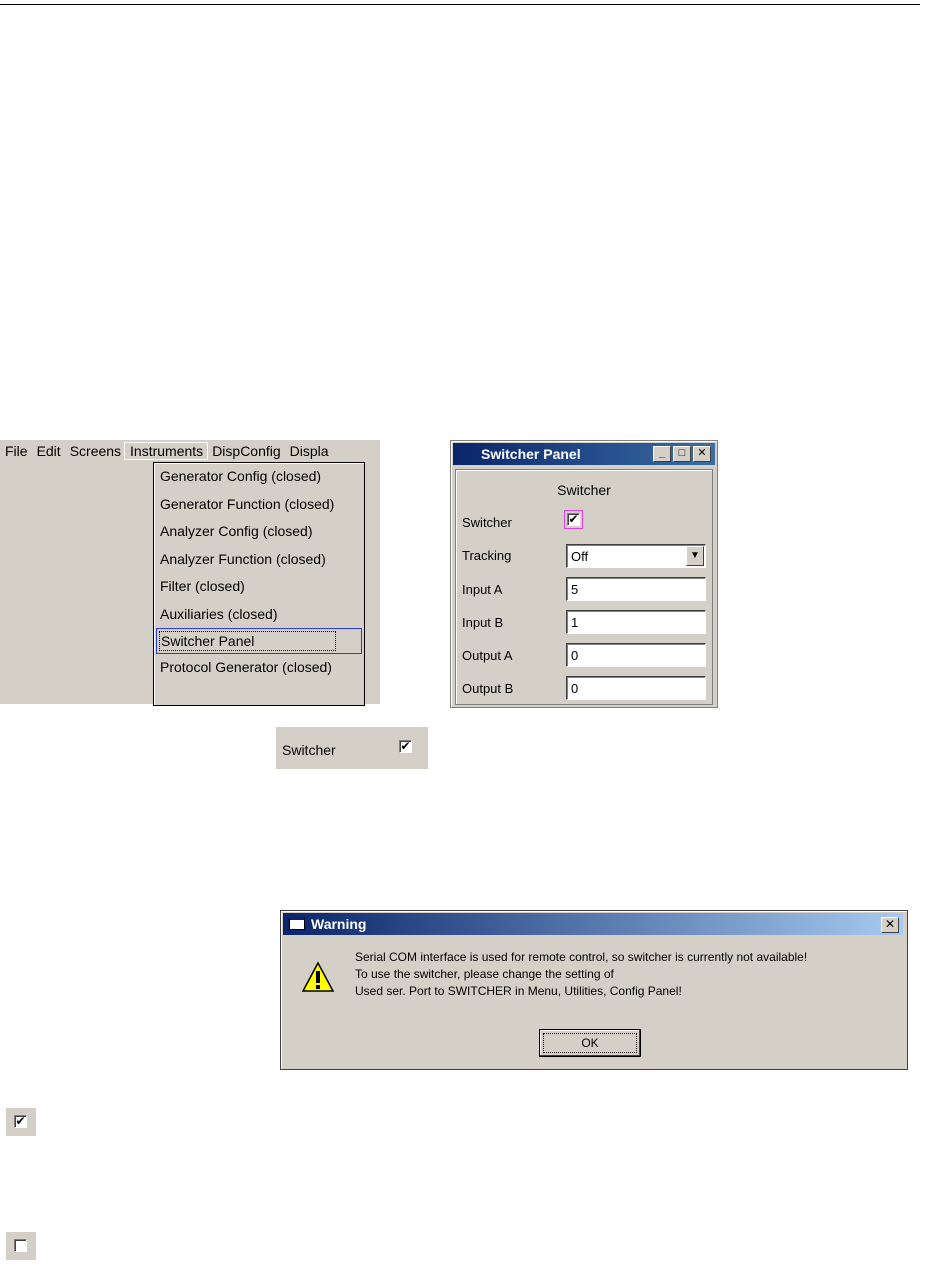 The height and width of the screenshot is (1267, 925). Describe the element at coordinates (636, 655) in the screenshot. I see `output-a-field: 0` at that location.